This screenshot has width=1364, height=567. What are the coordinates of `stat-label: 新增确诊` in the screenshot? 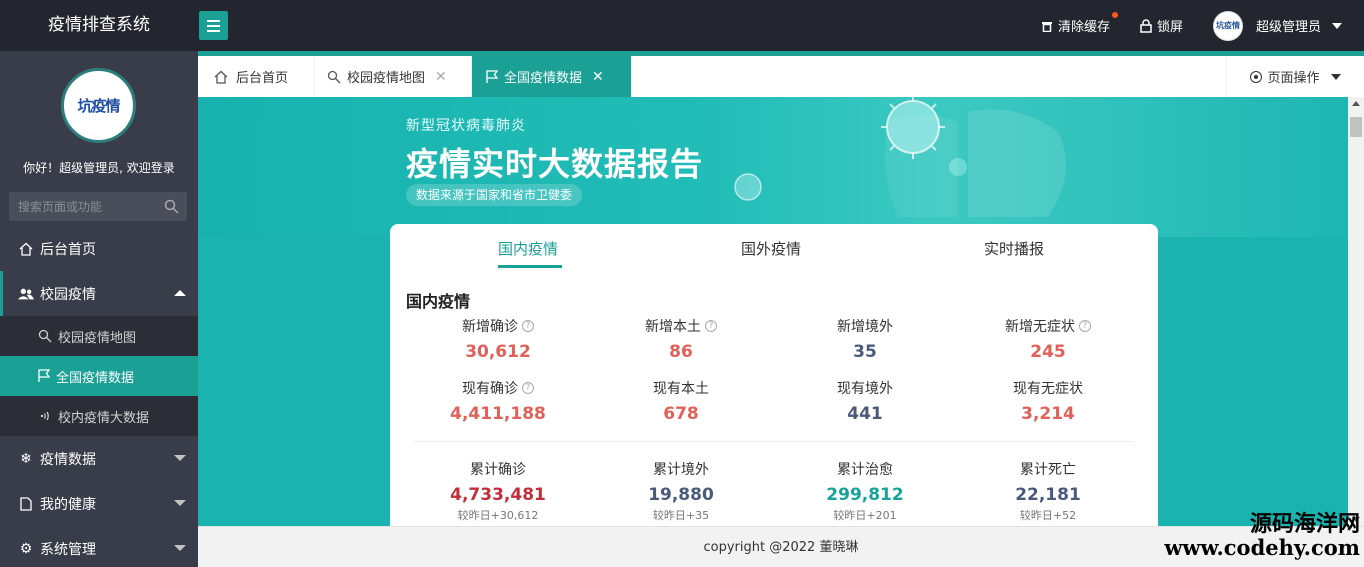 It's located at (490, 327).